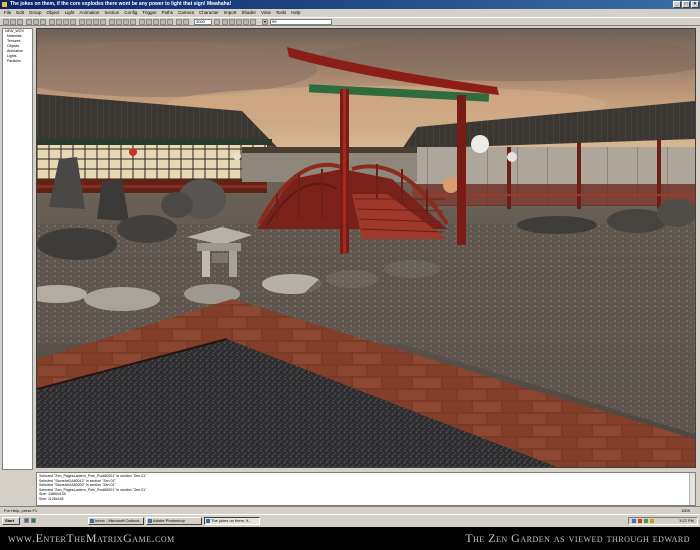 The width and height of the screenshot is (700, 550). Describe the element at coordinates (249, 13) in the screenshot. I see `menu-shader: Shader` at that location.